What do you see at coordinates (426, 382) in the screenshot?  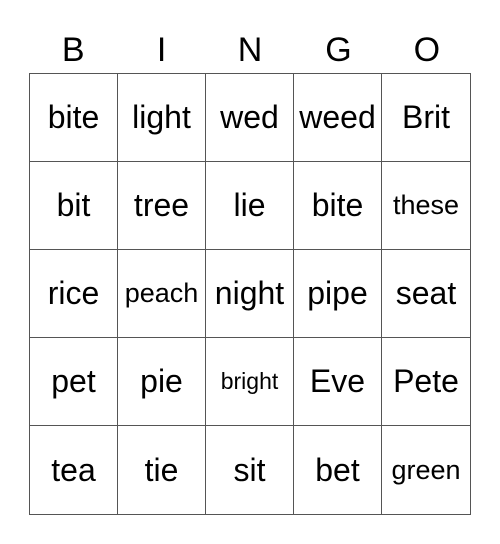 I see `bingo-cell: Pete` at bounding box center [426, 382].